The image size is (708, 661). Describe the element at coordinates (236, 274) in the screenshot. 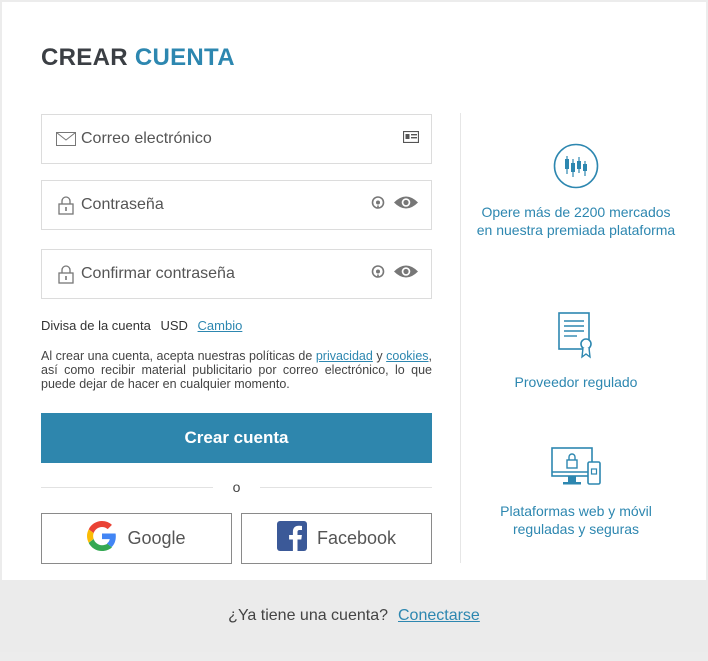

I see `confirm-password-field: Confirmar contraseña` at that location.